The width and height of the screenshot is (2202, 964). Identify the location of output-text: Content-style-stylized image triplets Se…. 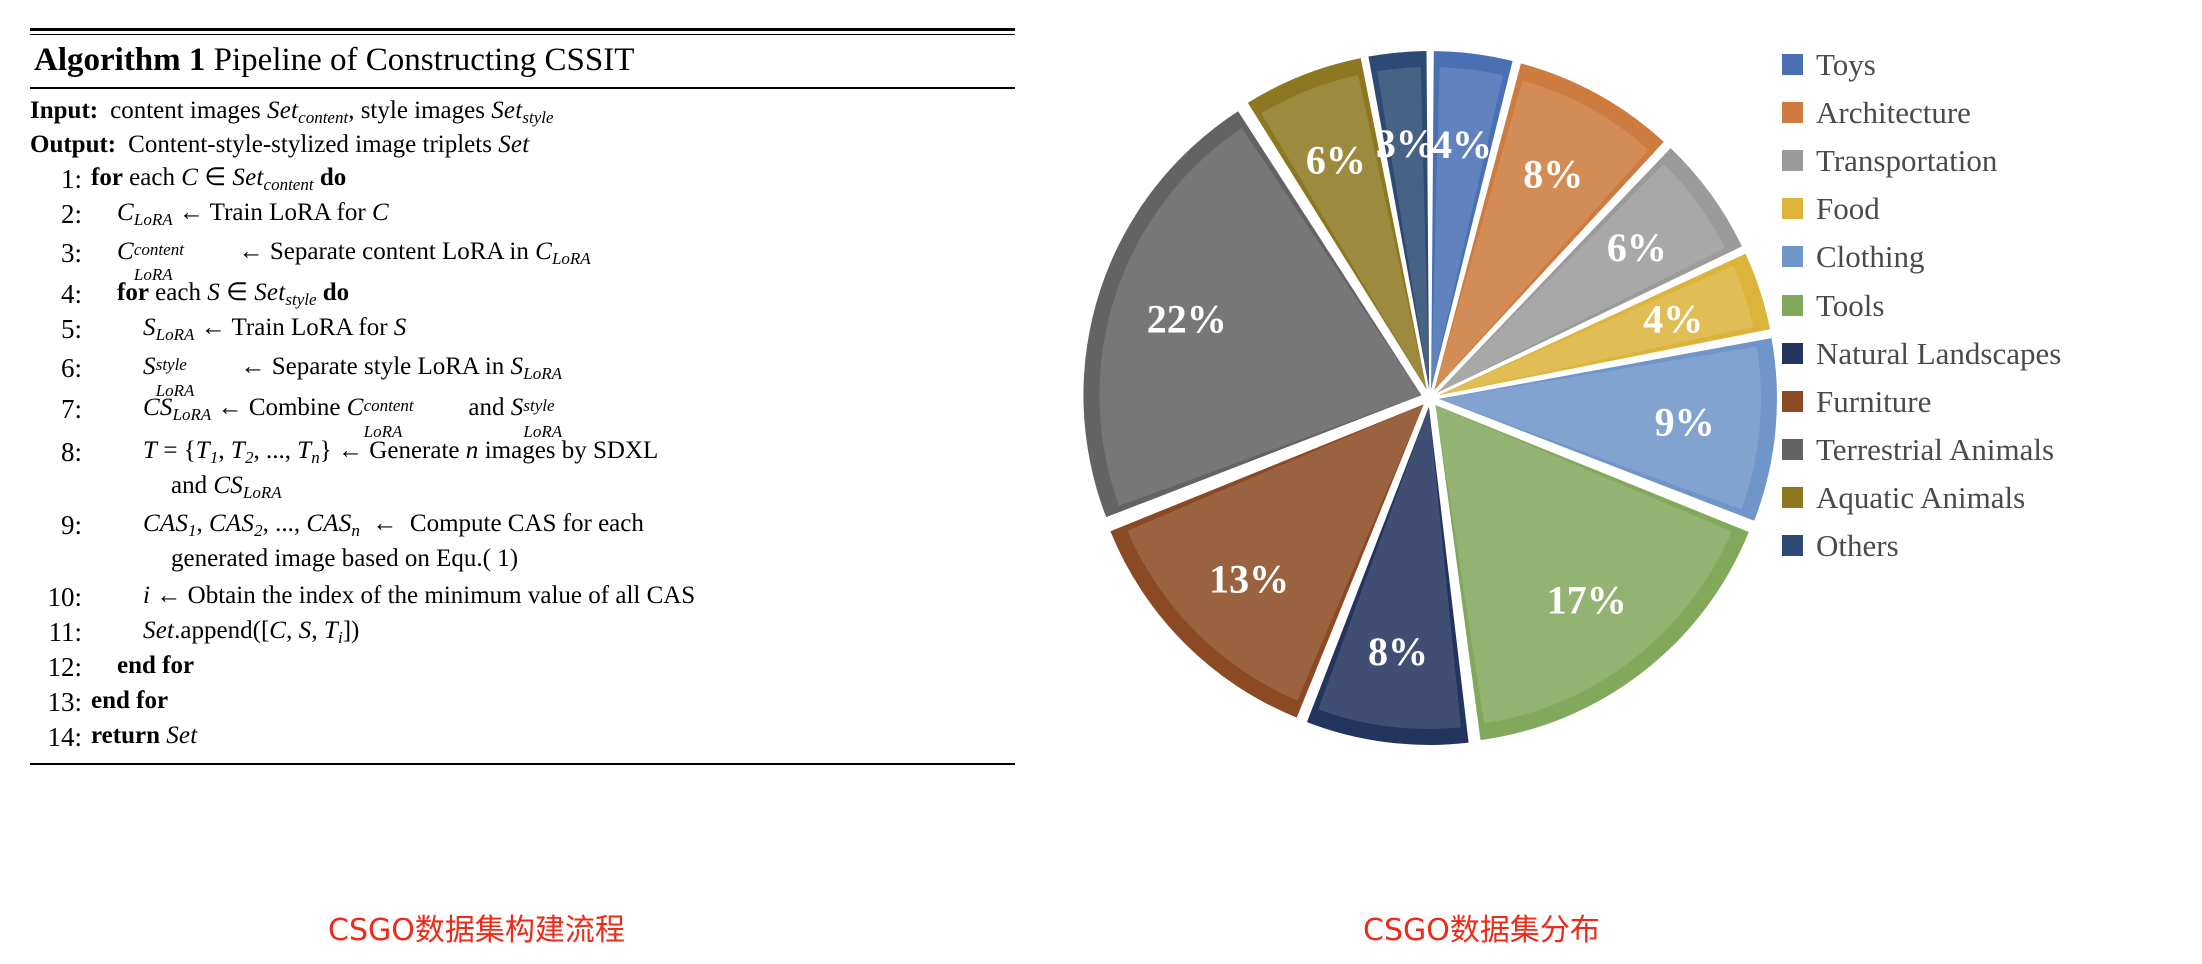
(329, 145).